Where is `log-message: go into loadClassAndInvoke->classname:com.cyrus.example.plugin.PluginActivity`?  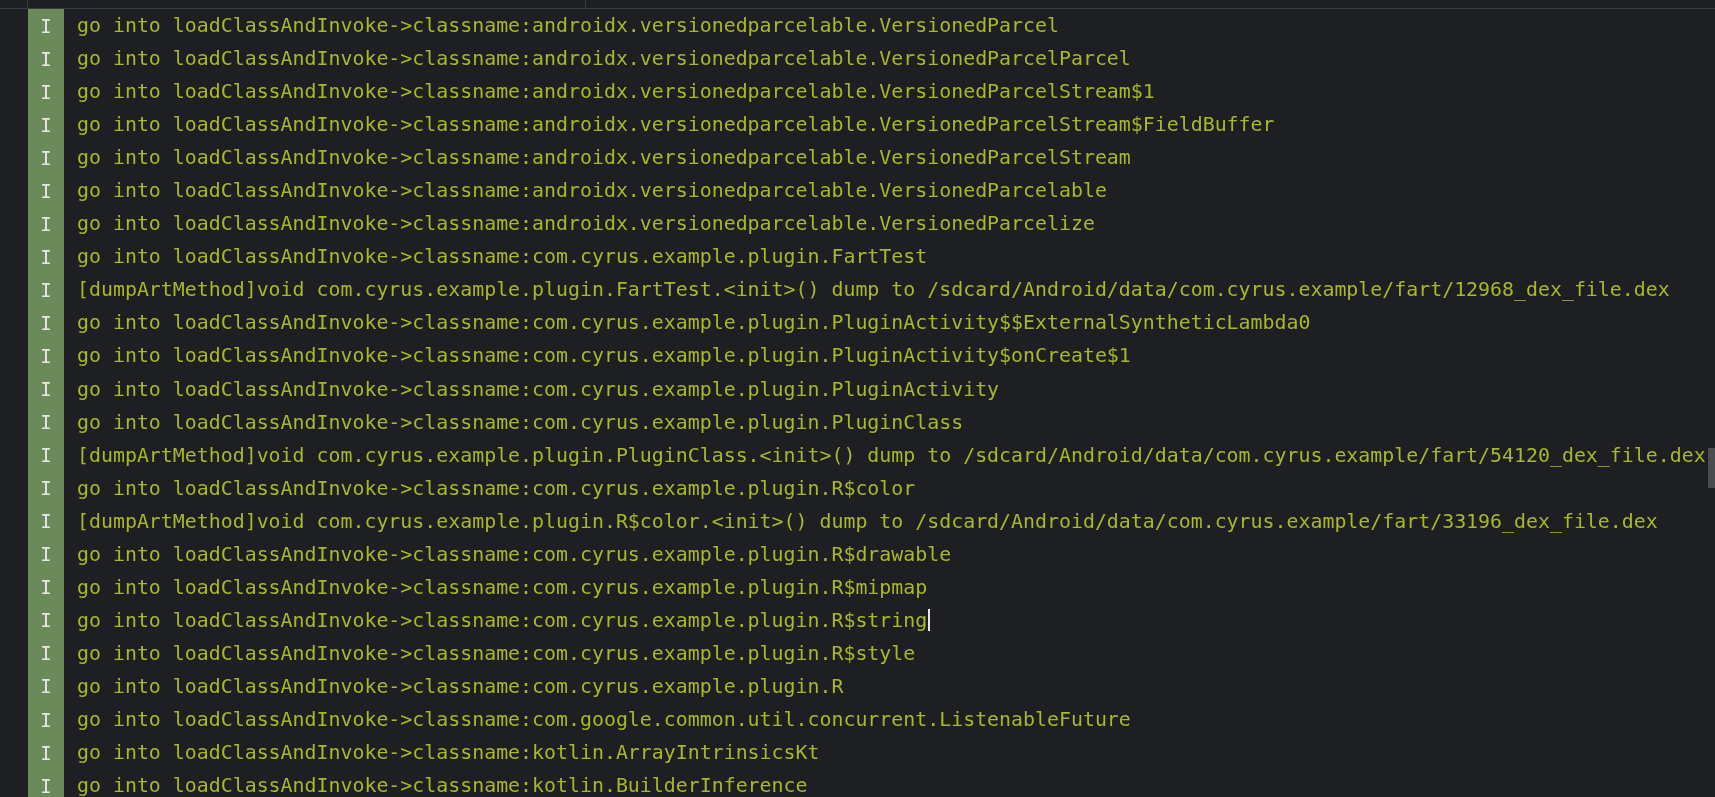
log-message: go into loadClassAndInvoke->classname:com.cyrus.example.plugin.PluginActivity is located at coordinates (538, 389).